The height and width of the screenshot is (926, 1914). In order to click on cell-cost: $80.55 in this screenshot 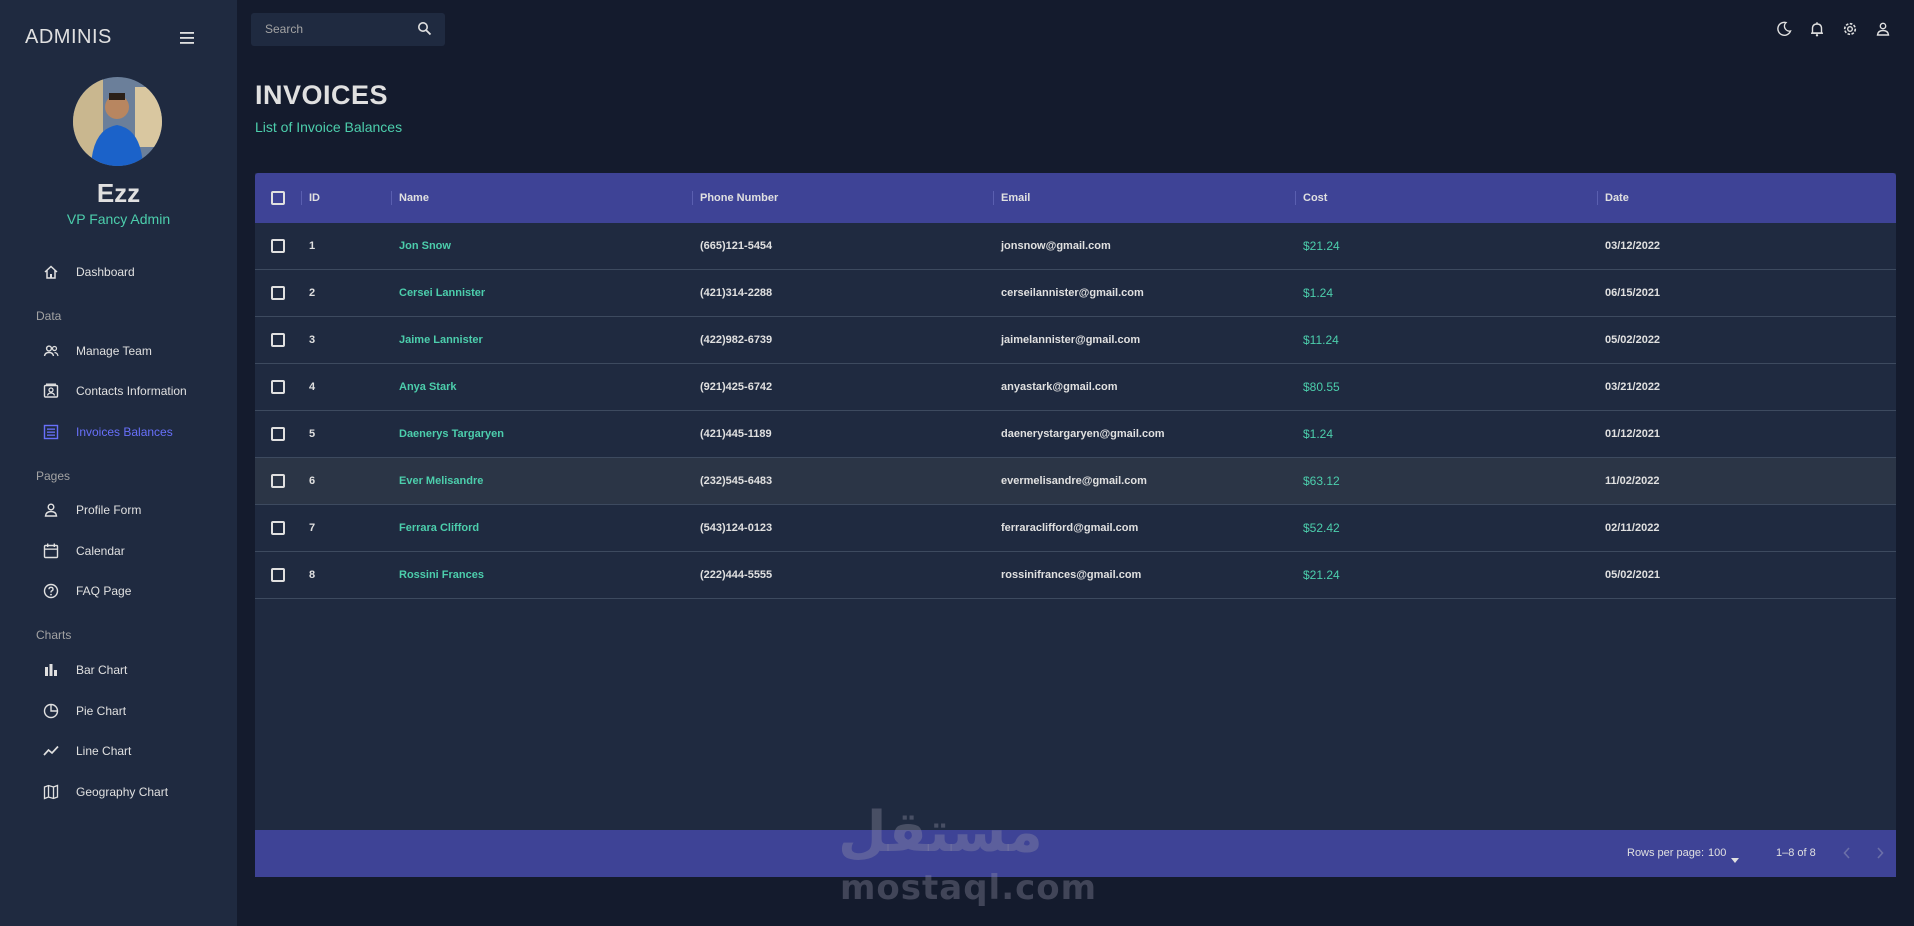, I will do `click(1321, 387)`.